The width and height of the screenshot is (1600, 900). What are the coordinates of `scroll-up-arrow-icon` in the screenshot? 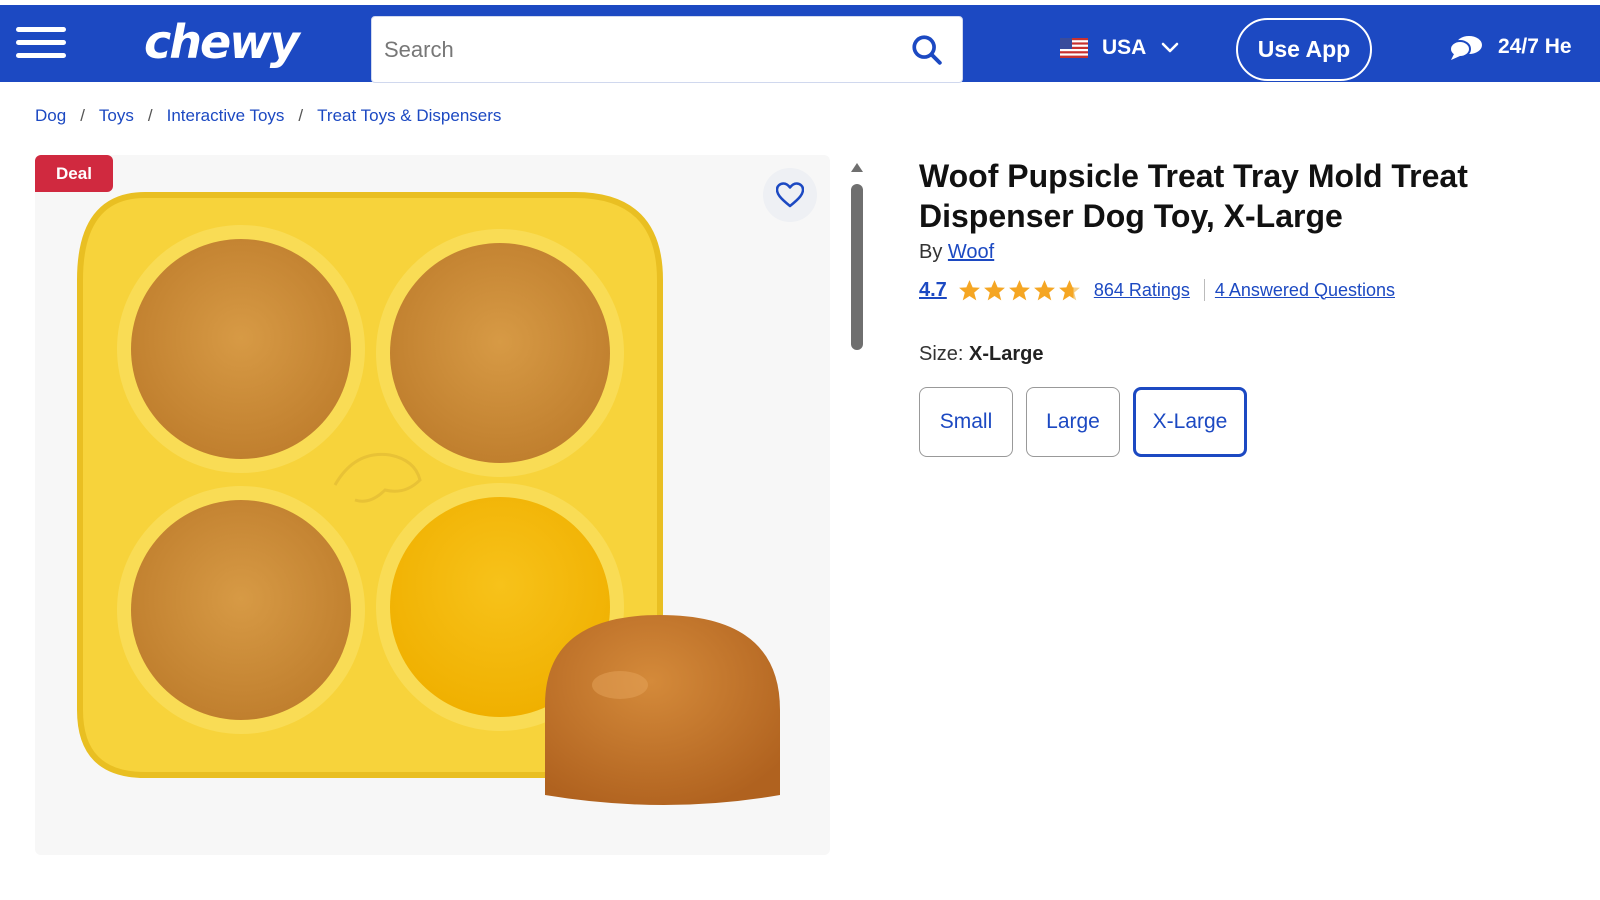 It's located at (857, 168).